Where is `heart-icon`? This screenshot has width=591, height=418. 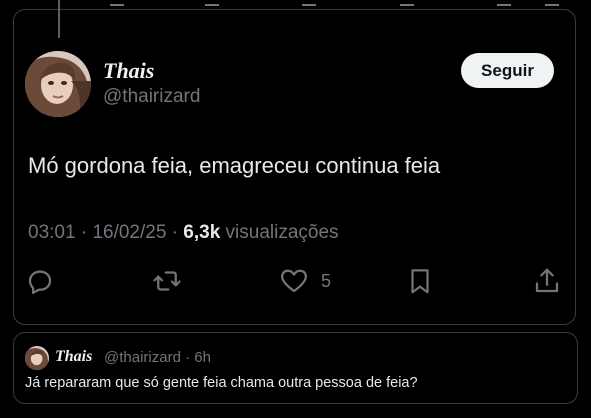
heart-icon is located at coordinates (294, 281).